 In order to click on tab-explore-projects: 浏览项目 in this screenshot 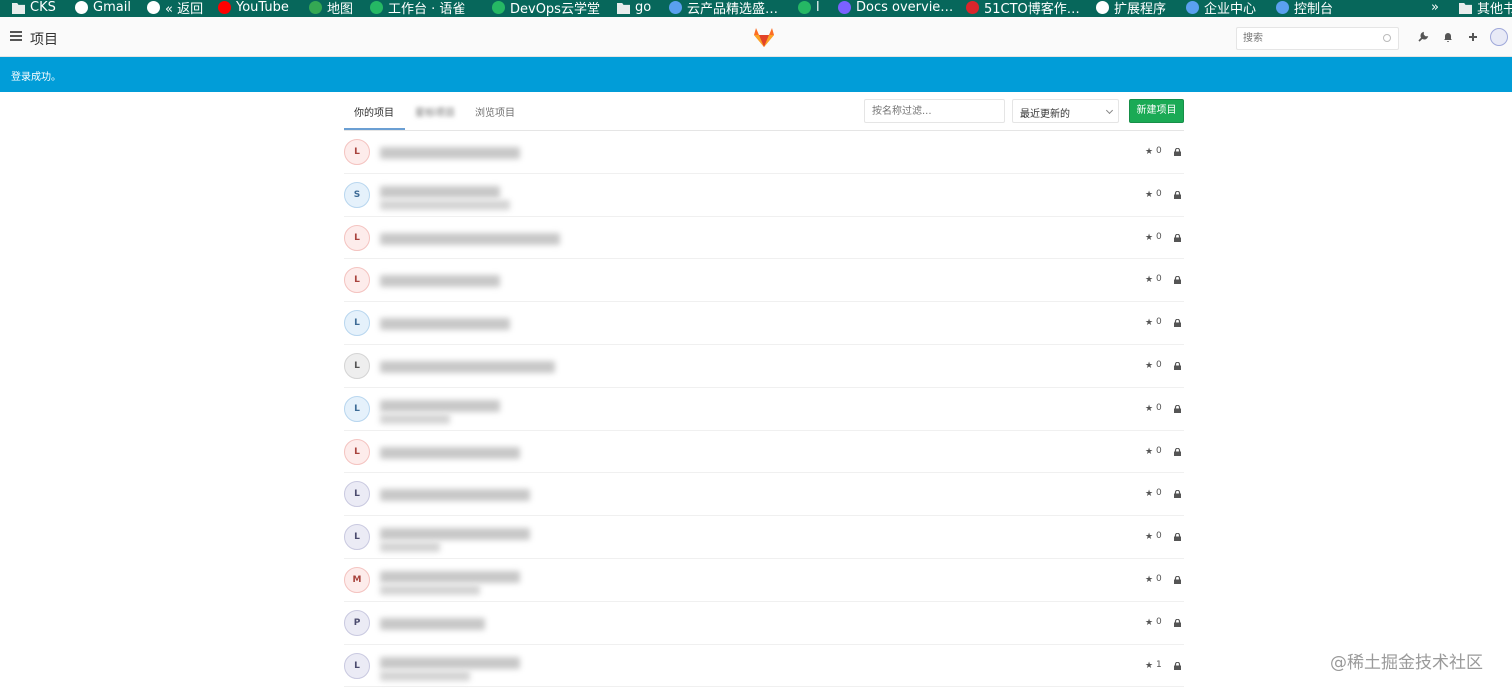, I will do `click(495, 111)`.